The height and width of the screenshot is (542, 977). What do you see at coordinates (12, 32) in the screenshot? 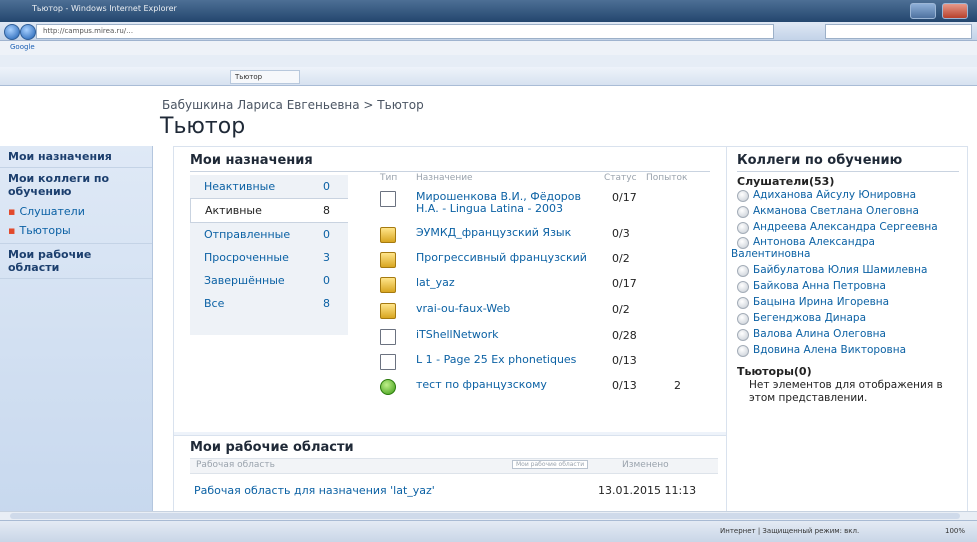
I see `back-icon` at bounding box center [12, 32].